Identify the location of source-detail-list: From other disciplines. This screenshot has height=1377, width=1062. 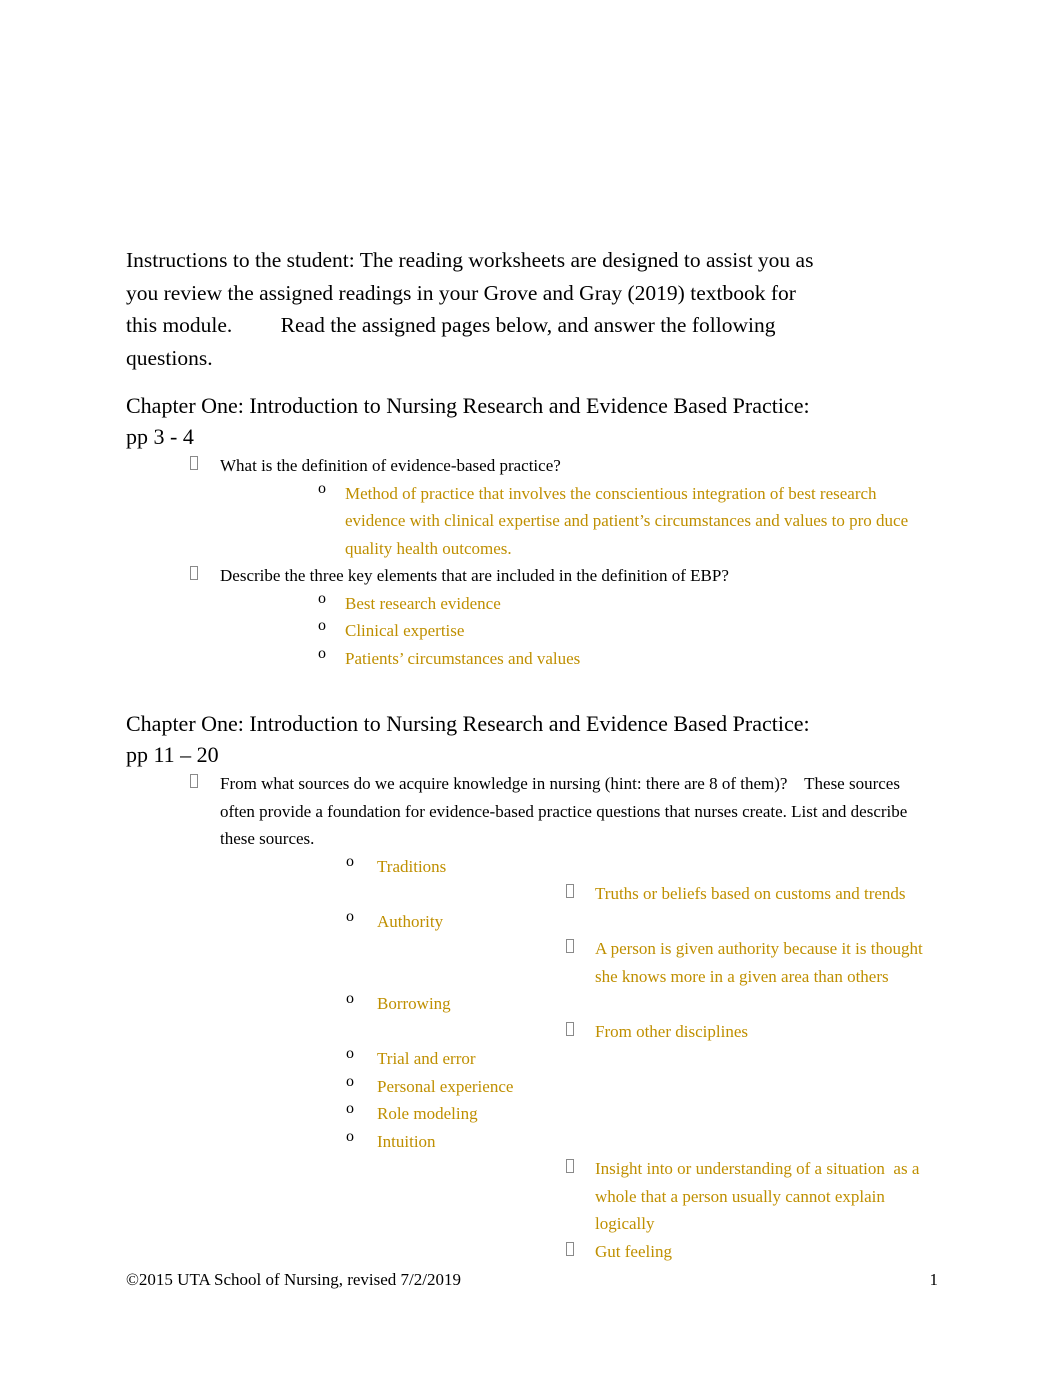
(651, 1032).